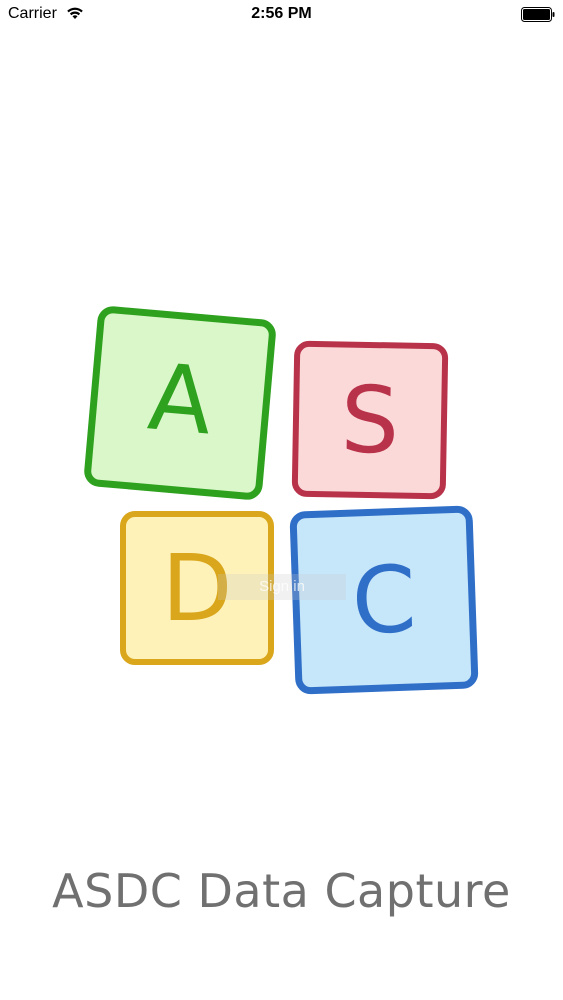 The image size is (563, 1000). Describe the element at coordinates (282, 587) in the screenshot. I see `sign-in-button: Sign in` at that location.